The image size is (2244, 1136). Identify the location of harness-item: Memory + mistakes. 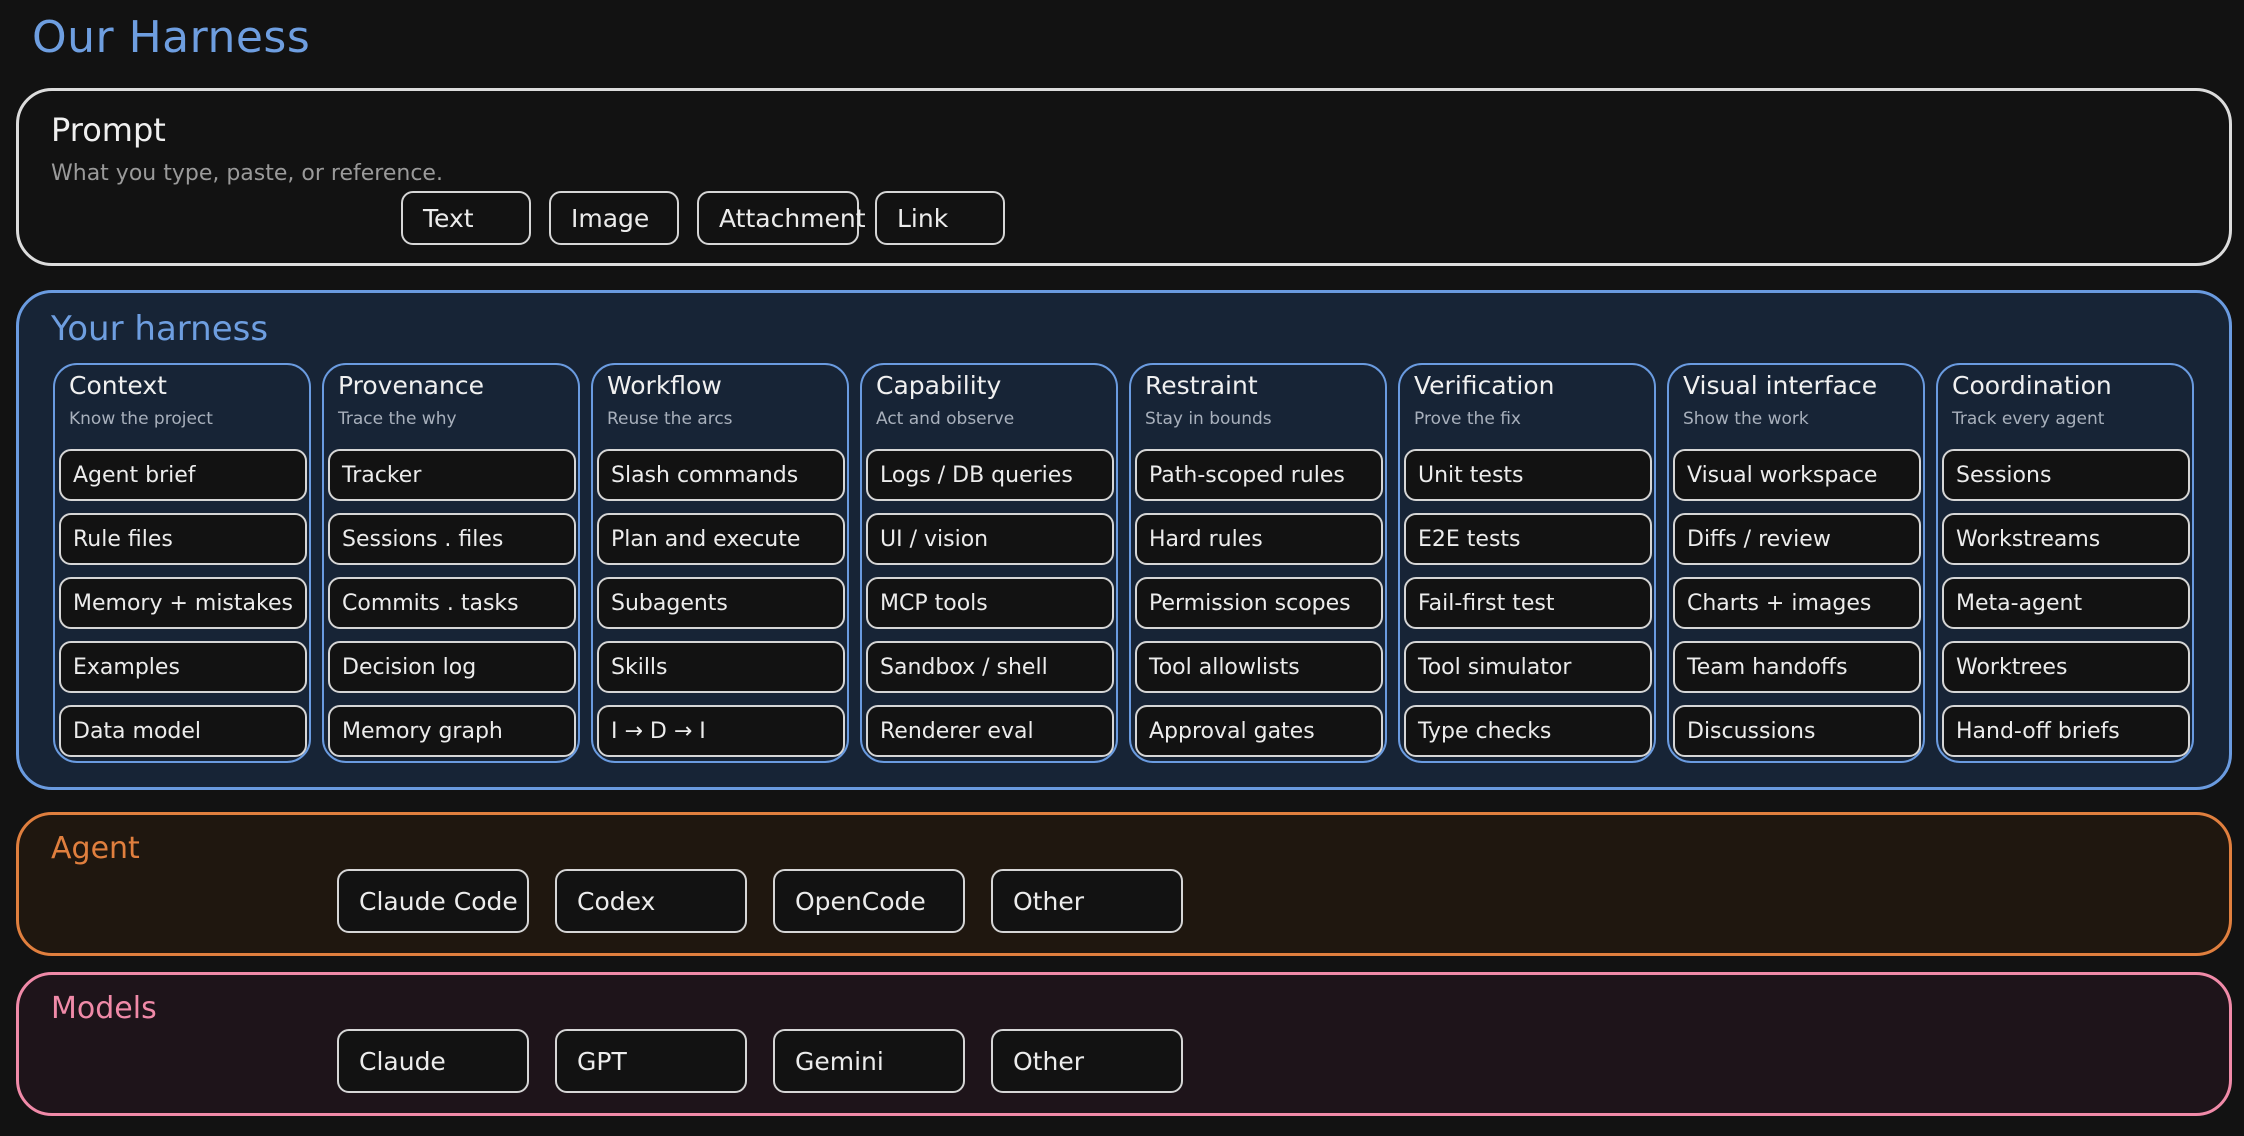
(183, 603).